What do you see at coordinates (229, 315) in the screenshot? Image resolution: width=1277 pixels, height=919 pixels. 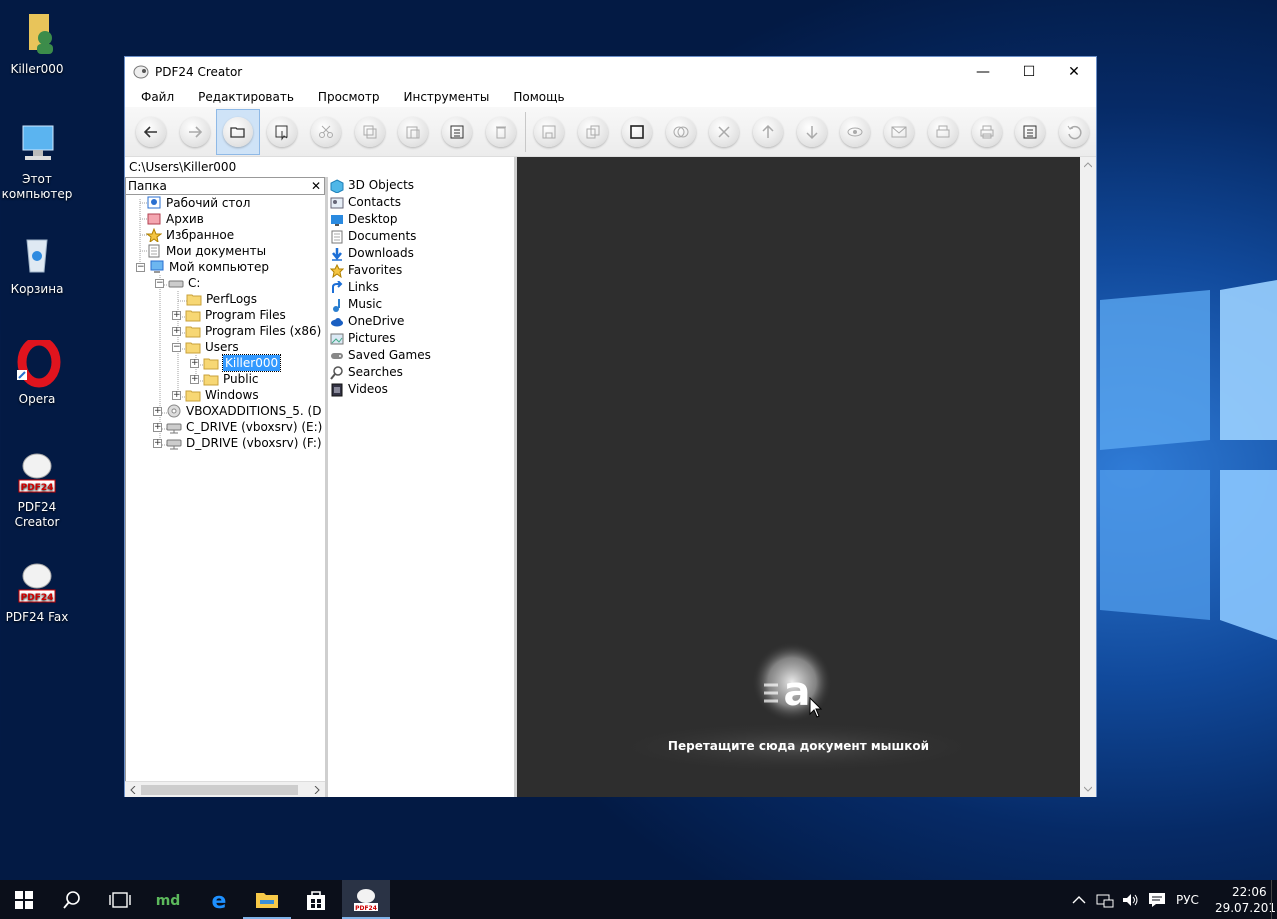 I see `tree-item-program-files: + Program Files` at bounding box center [229, 315].